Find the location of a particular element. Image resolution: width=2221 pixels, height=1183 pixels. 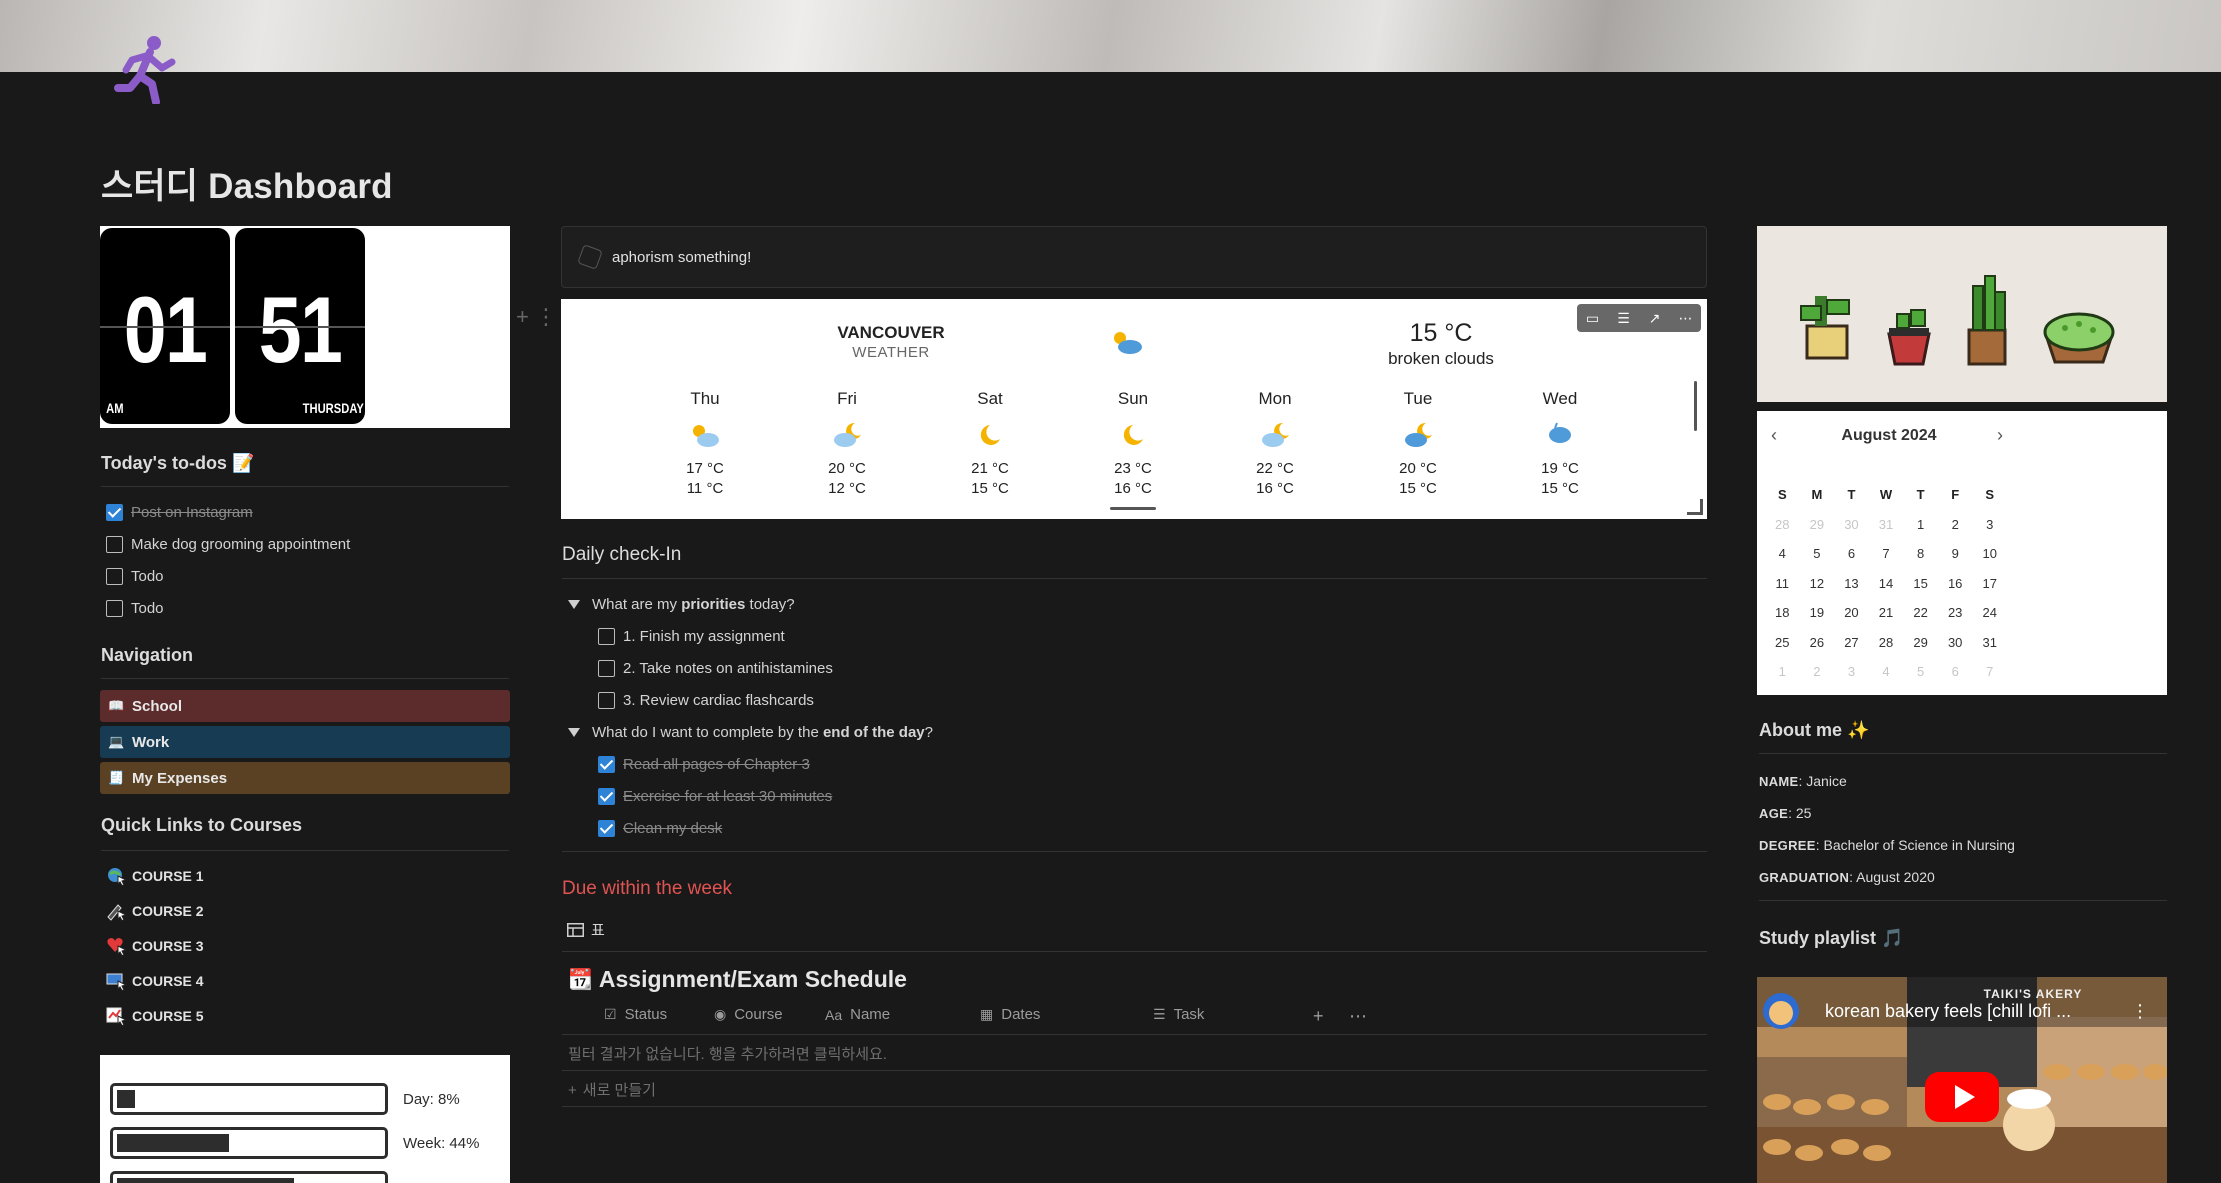

todo-item: Post on Instagram is located at coordinates (179, 512).